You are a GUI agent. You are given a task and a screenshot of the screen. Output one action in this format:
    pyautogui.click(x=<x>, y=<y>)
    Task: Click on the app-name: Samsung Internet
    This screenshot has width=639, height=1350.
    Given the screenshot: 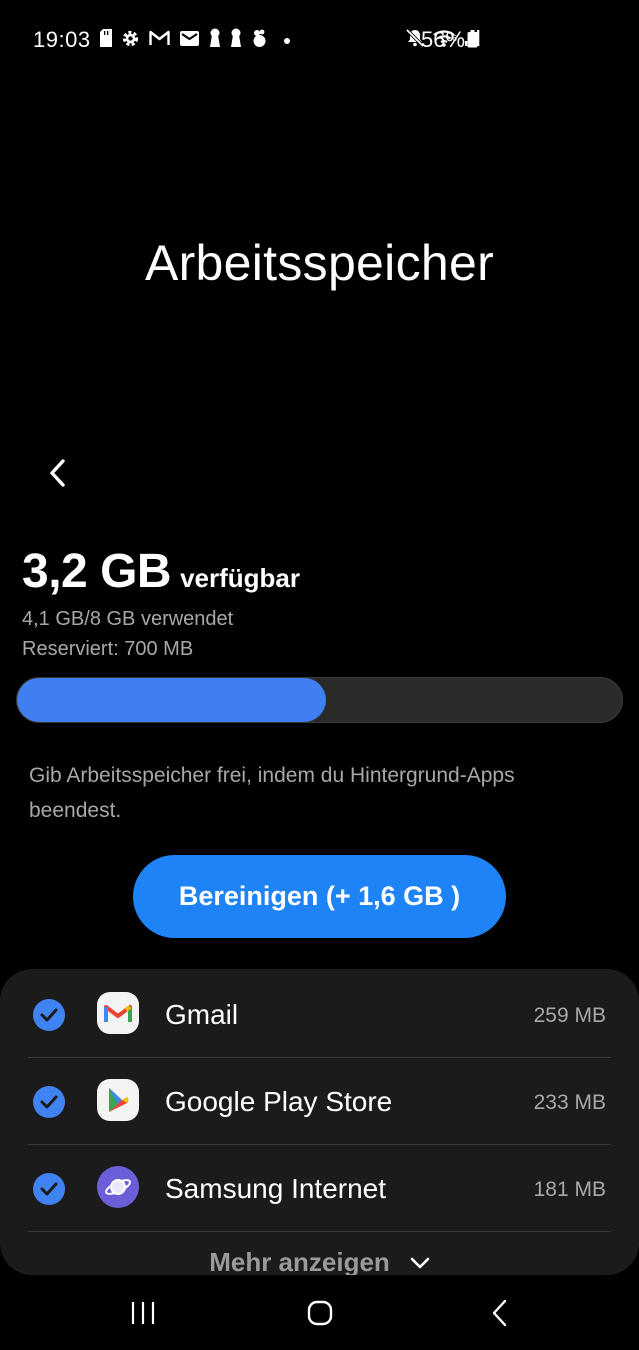 What is the action you would take?
    pyautogui.click(x=276, y=1188)
    